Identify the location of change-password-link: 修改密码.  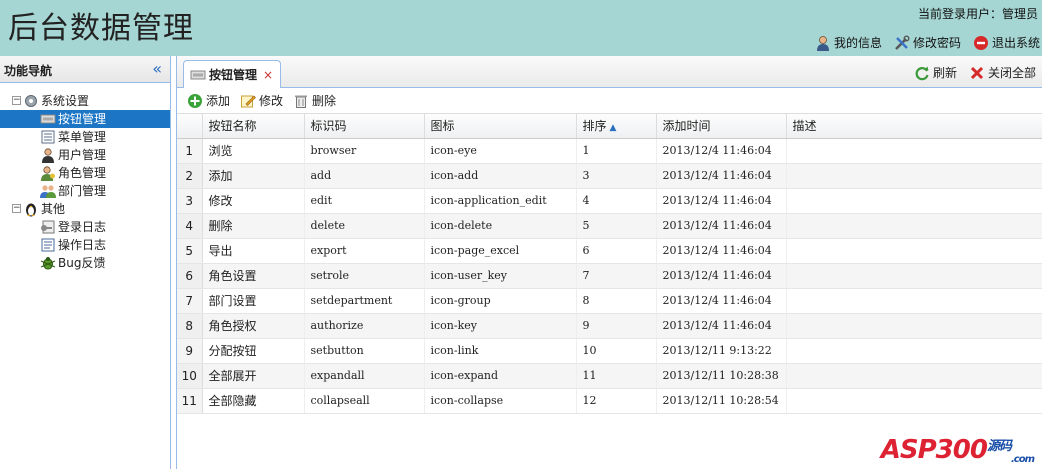
(927, 42).